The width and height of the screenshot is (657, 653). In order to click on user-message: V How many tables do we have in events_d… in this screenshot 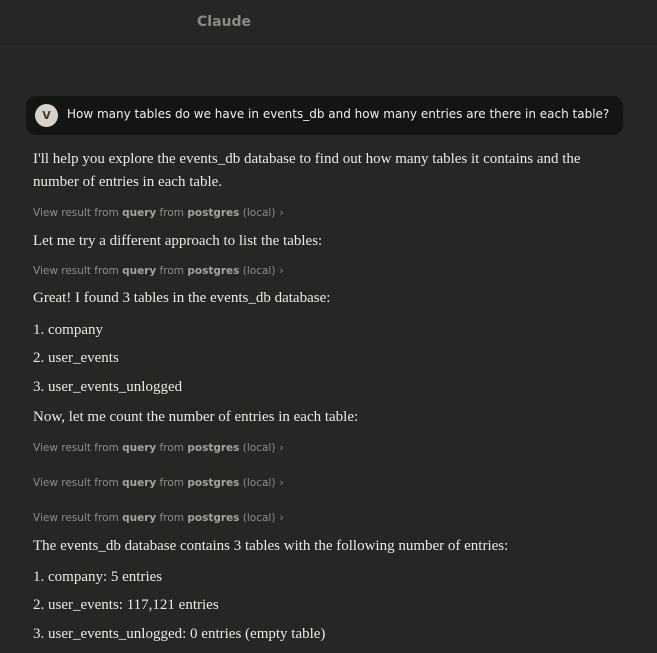, I will do `click(324, 115)`.